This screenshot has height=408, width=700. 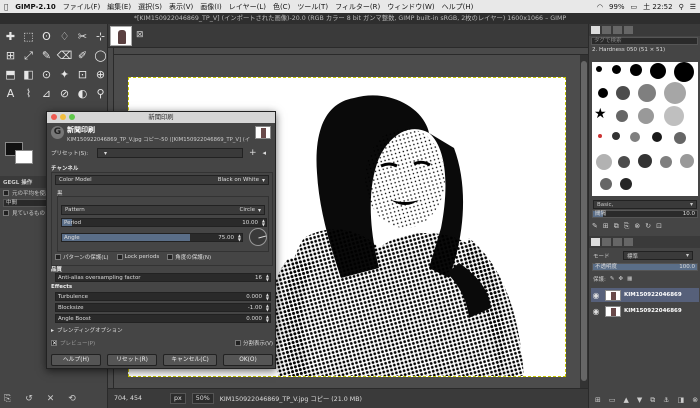 I want to click on dialog-titlebar: 新聞印刷, so click(x=161, y=117).